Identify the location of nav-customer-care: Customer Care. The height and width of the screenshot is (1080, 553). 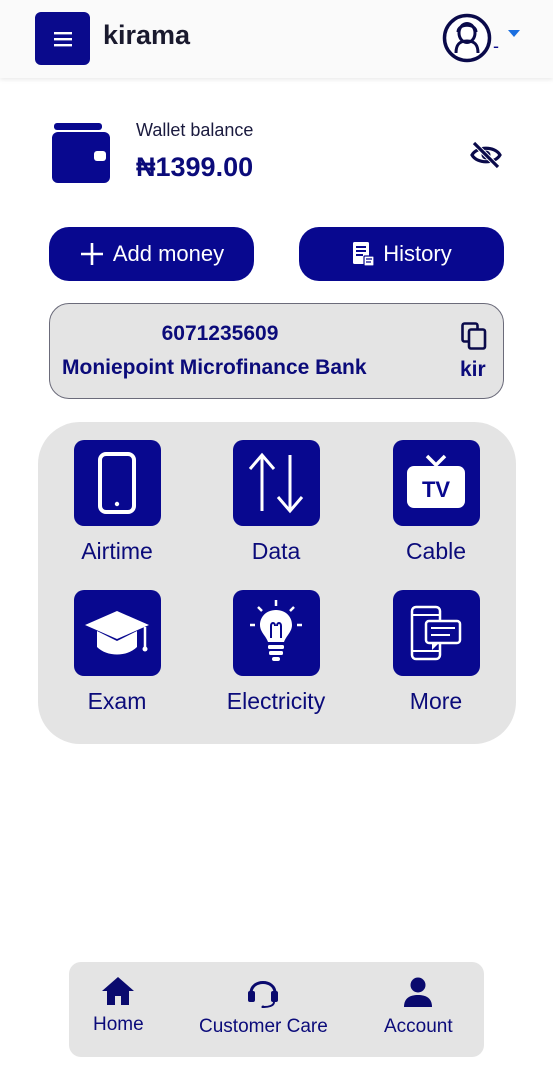
(263, 1007).